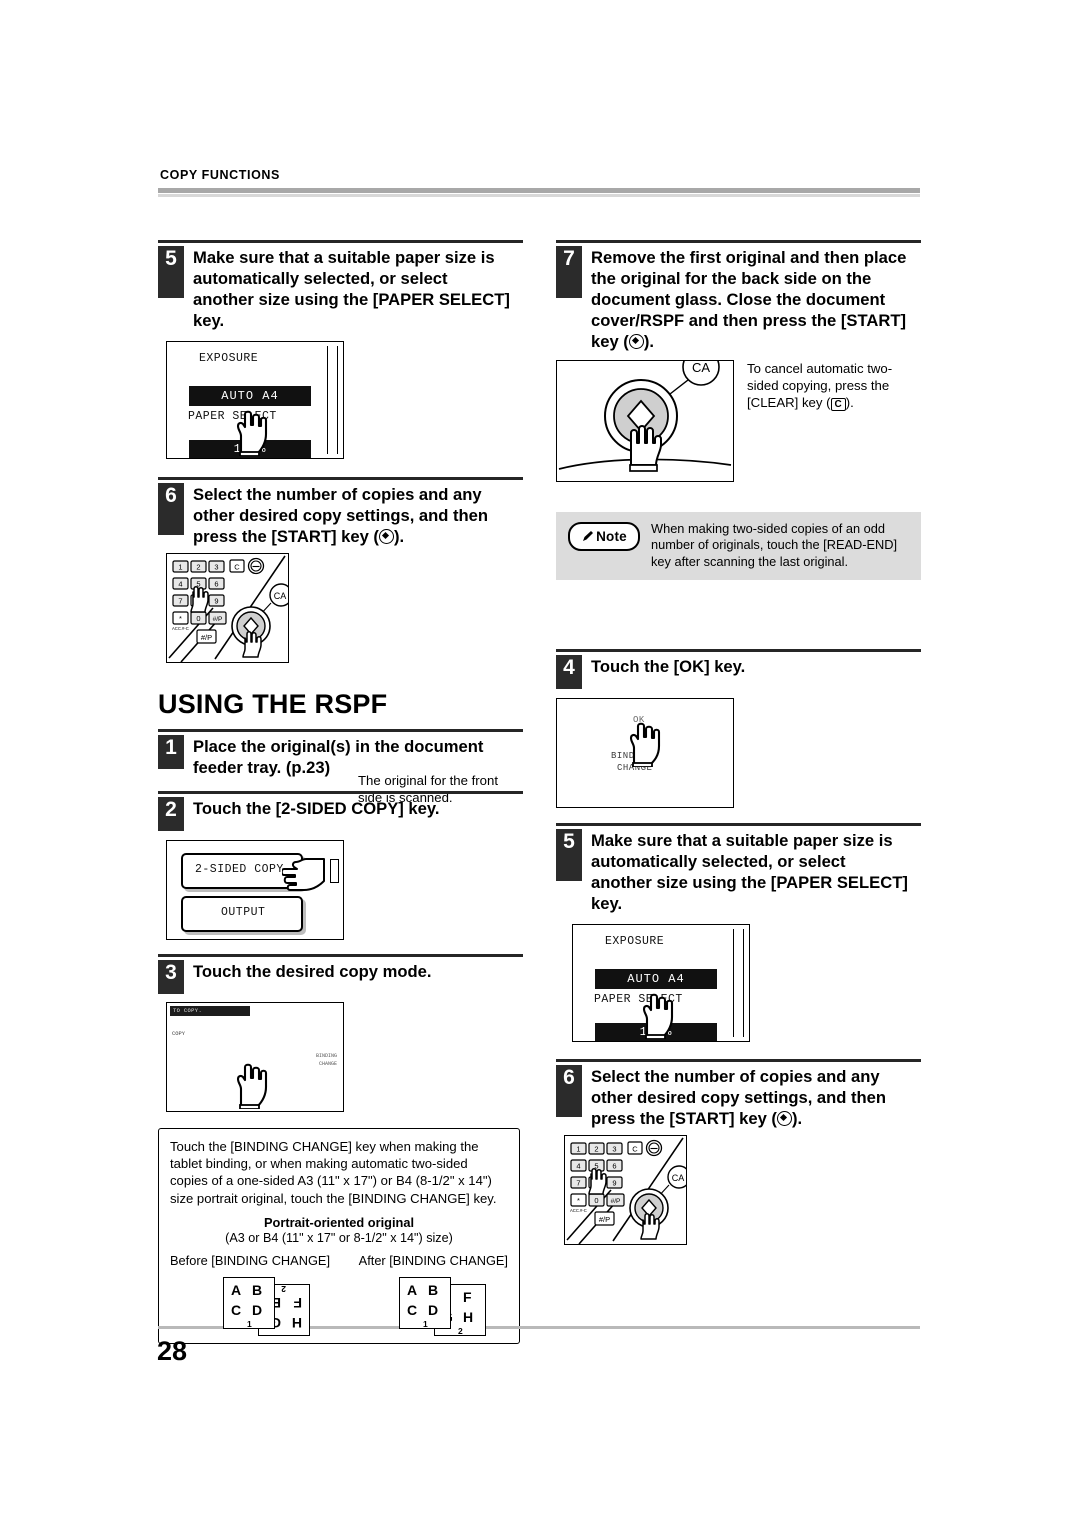 The height and width of the screenshot is (1528, 1080). What do you see at coordinates (316, 808) in the screenshot?
I see `step-instruction: Touch the [2-SIDED COPY] key.` at bounding box center [316, 808].